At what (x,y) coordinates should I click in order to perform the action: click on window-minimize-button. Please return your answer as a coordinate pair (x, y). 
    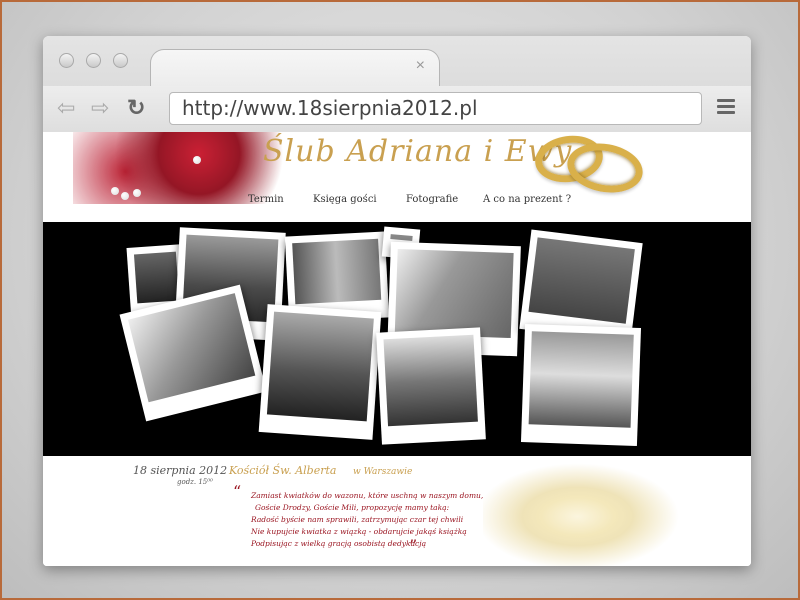
    Looking at the image, I should click on (93, 60).